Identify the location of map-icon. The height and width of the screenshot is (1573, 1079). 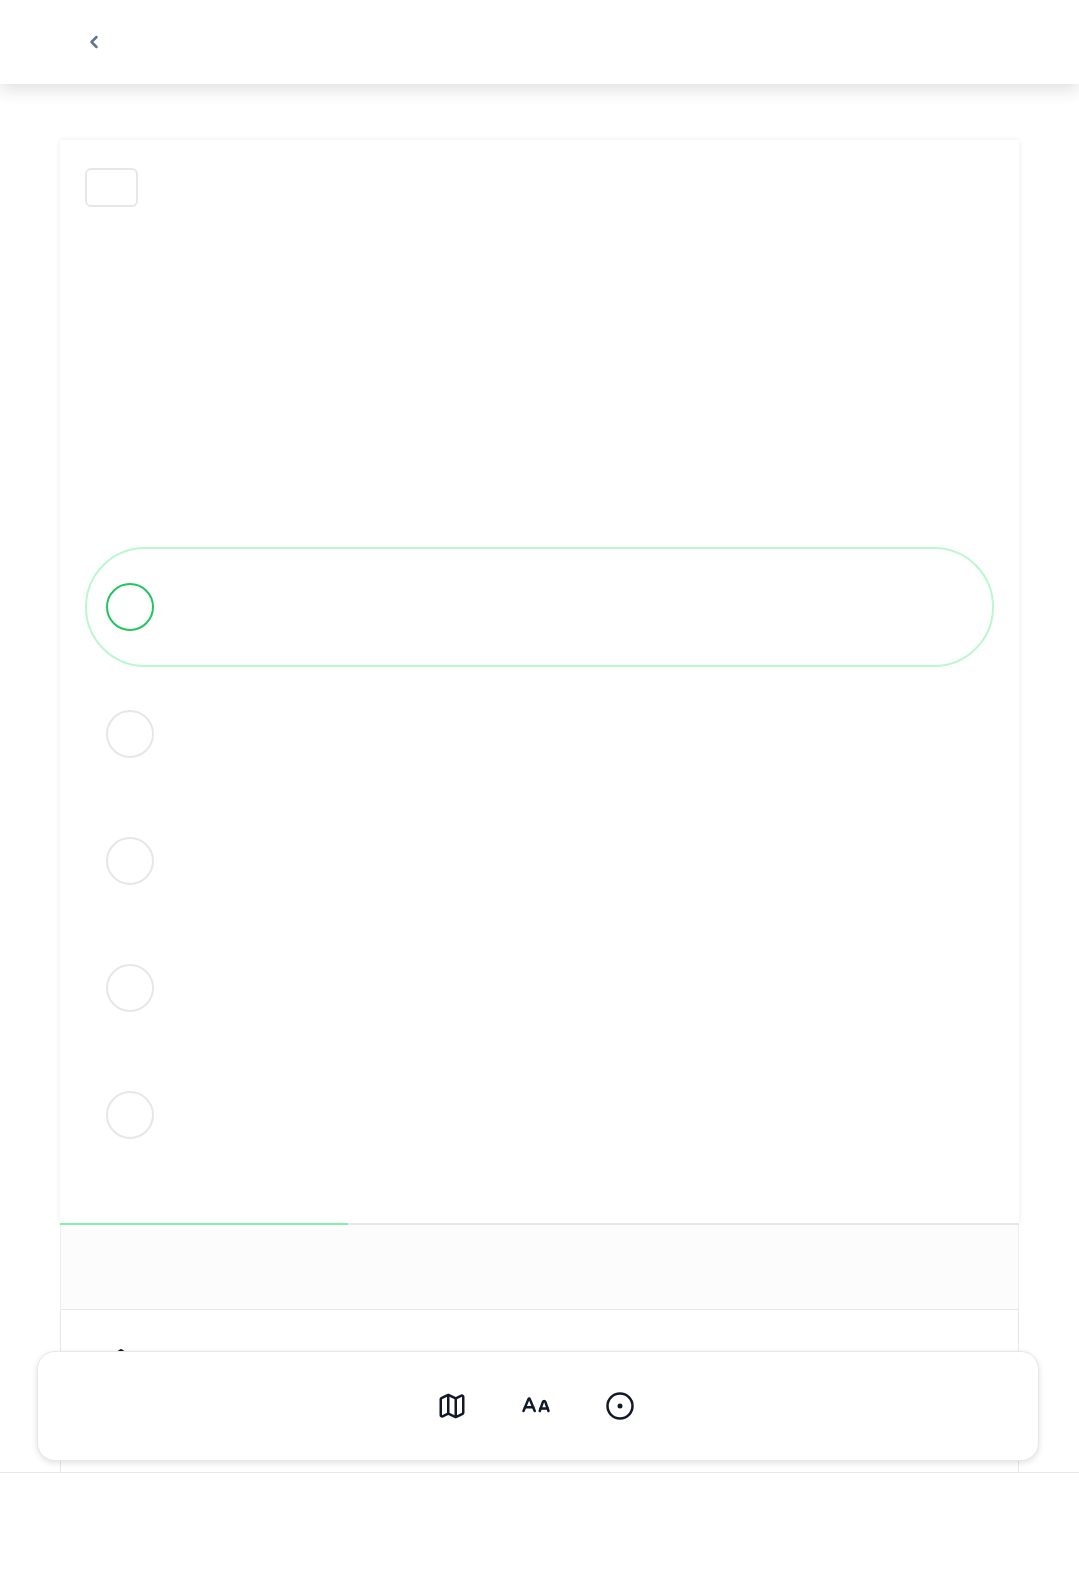
(452, 1406).